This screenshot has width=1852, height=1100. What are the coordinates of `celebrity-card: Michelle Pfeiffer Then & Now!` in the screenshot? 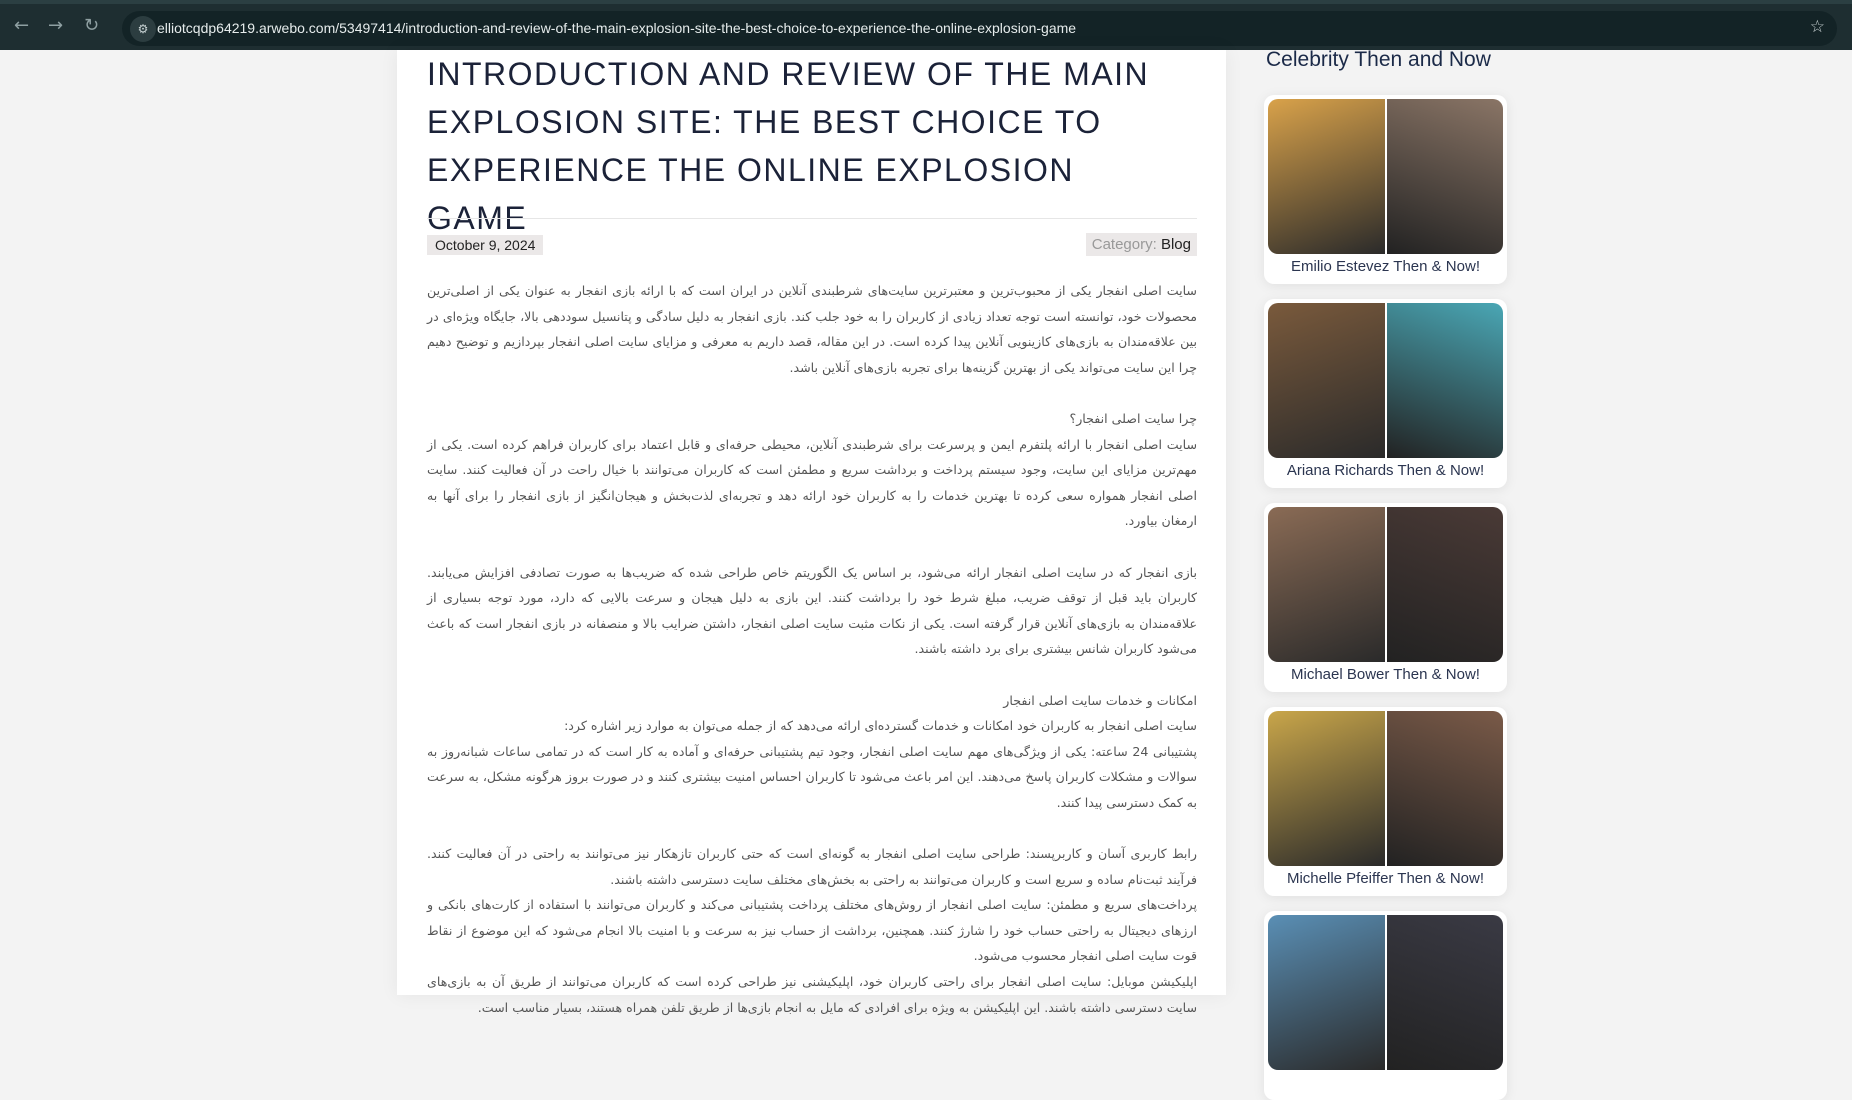 It's located at (1385, 801).